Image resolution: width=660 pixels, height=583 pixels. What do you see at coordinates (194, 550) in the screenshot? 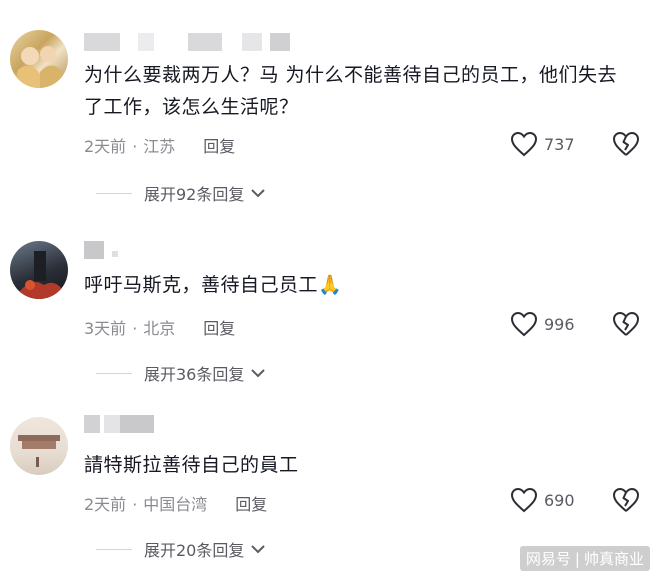
I see `expand-replies-label: 展开20条回复` at bounding box center [194, 550].